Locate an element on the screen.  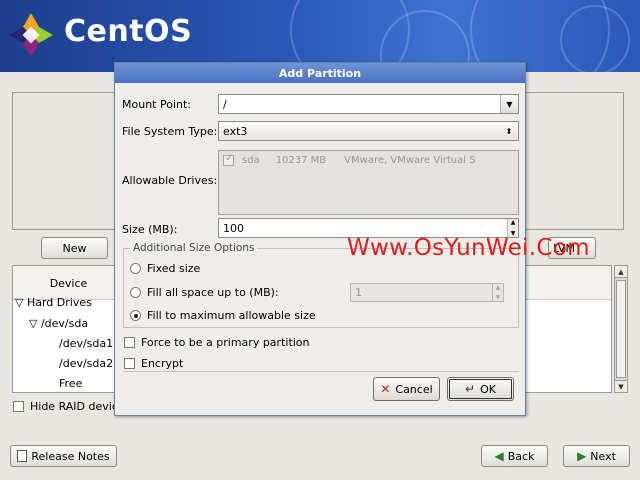
arrow-left-icon: ◀ is located at coordinates (499, 456).